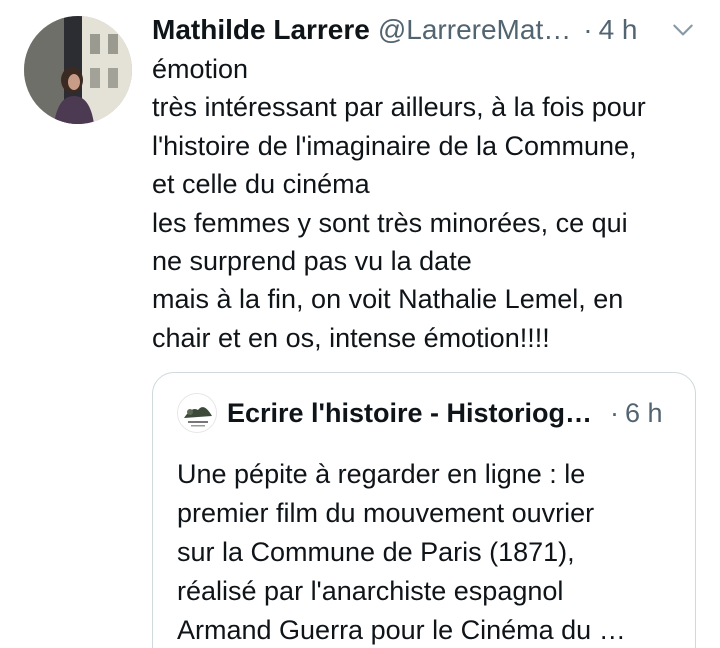 This screenshot has width=720, height=648. I want to click on quoted-text-line: réalisé par l'anarchiste espagnol, so click(370, 591).